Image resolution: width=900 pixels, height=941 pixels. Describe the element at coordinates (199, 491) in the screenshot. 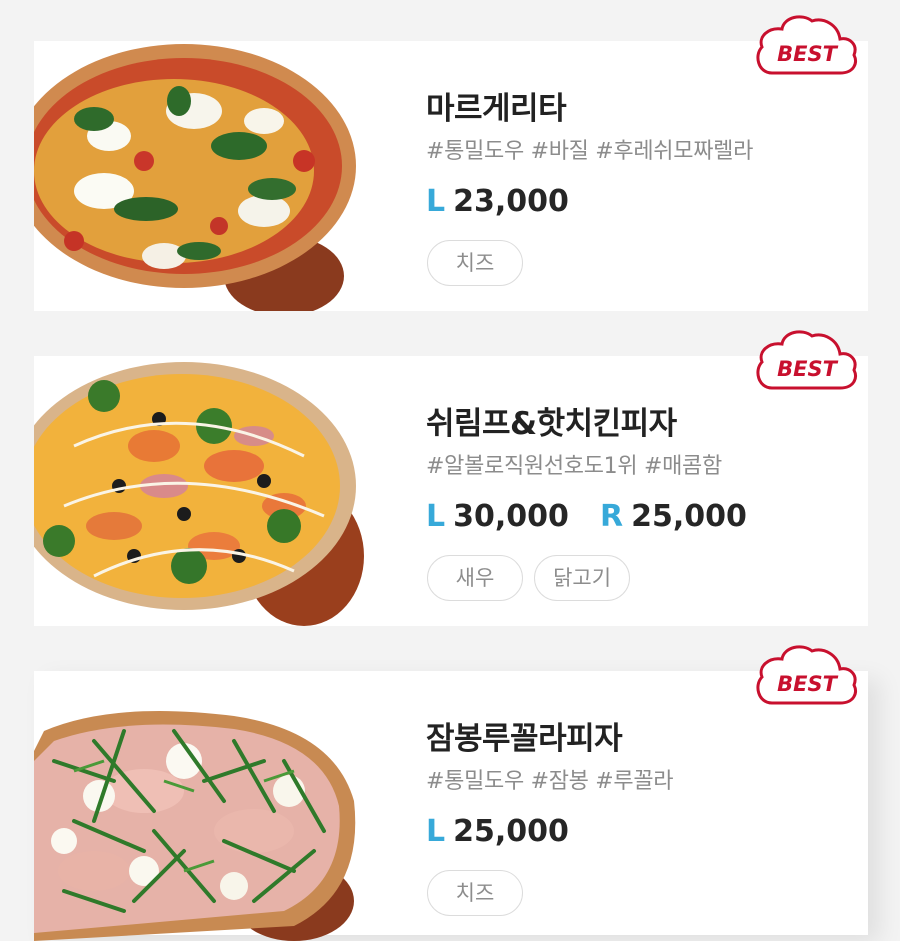

I see `pizza-image-shrimp-hot-chicken` at that location.